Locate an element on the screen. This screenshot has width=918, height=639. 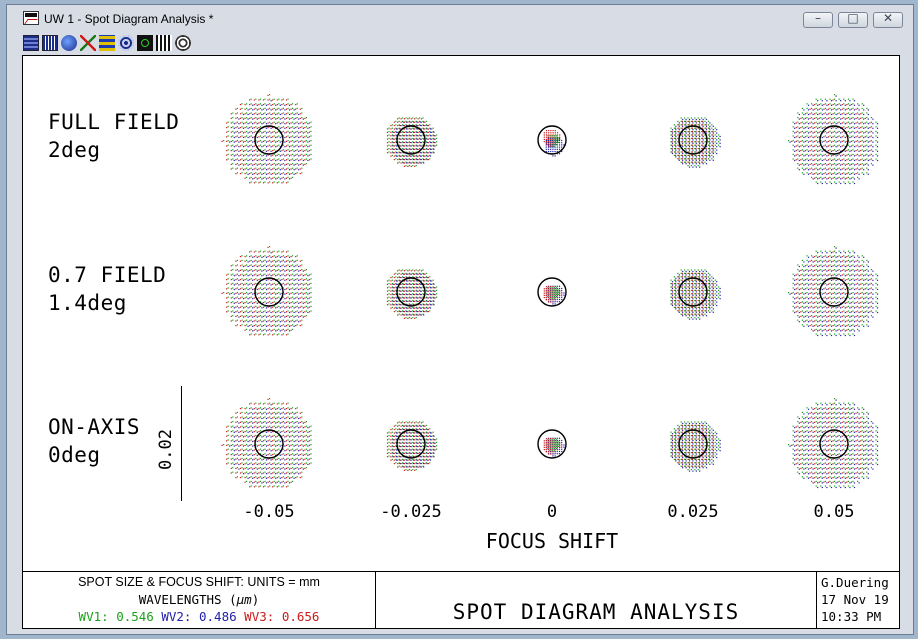
settings-icon is located at coordinates (183, 43).